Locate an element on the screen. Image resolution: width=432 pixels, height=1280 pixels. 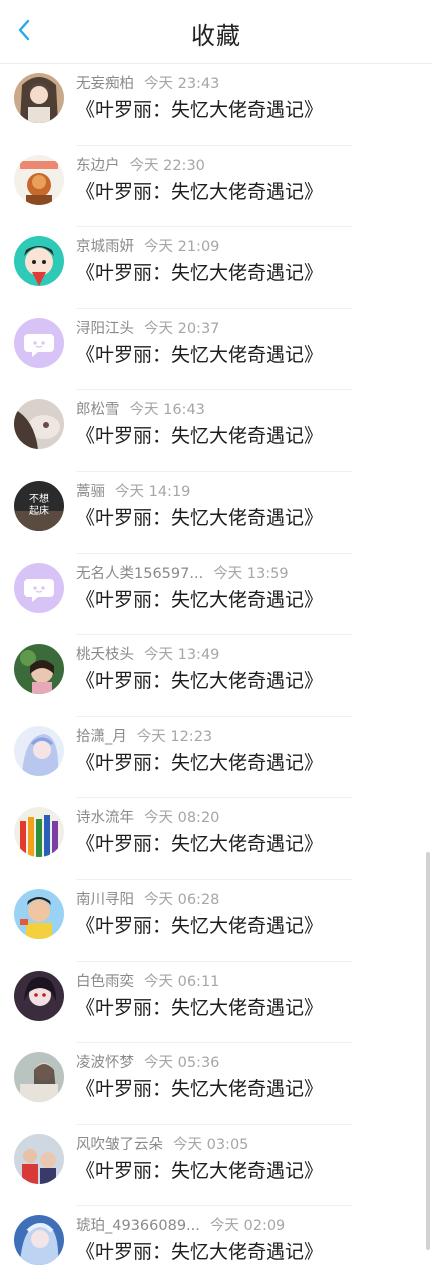
list-item: 浔阳江头 今天 20:37 《叶罗丽：失忆大佬奇遇记》 is located at coordinates (216, 350).